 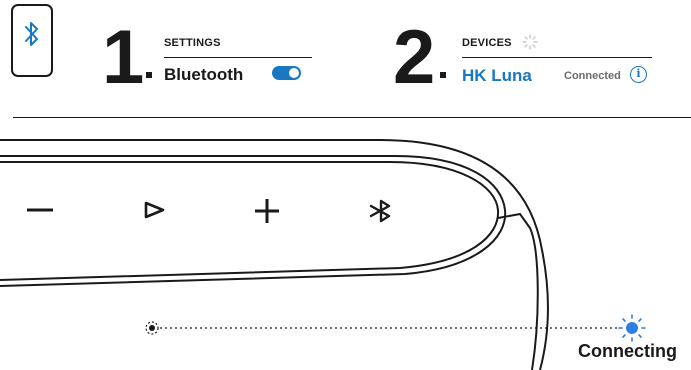 I want to click on toggle-knob, so click(x=294, y=73).